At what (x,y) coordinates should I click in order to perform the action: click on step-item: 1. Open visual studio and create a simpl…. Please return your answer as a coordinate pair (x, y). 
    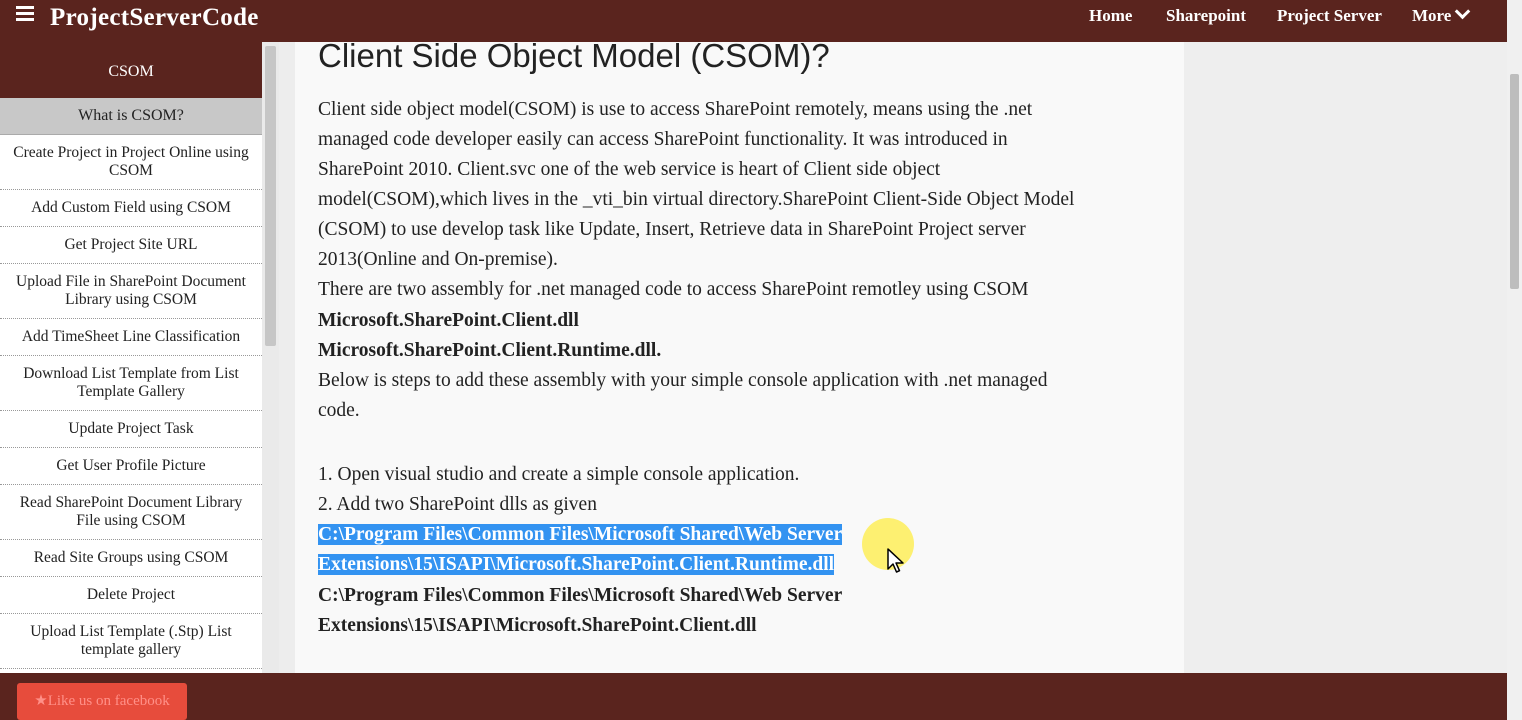
    Looking at the image, I should click on (559, 474).